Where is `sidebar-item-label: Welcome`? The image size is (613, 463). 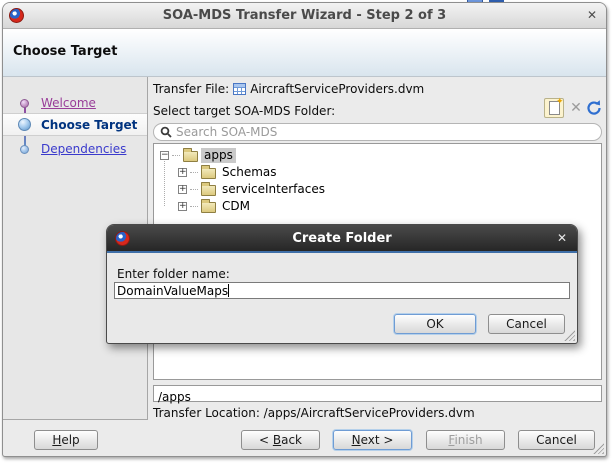 sidebar-item-label: Welcome is located at coordinates (68, 103).